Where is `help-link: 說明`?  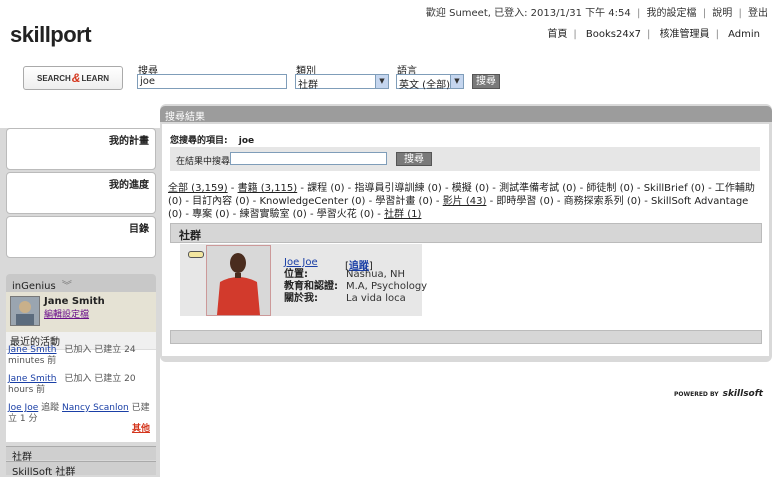 help-link: 說明 is located at coordinates (722, 13).